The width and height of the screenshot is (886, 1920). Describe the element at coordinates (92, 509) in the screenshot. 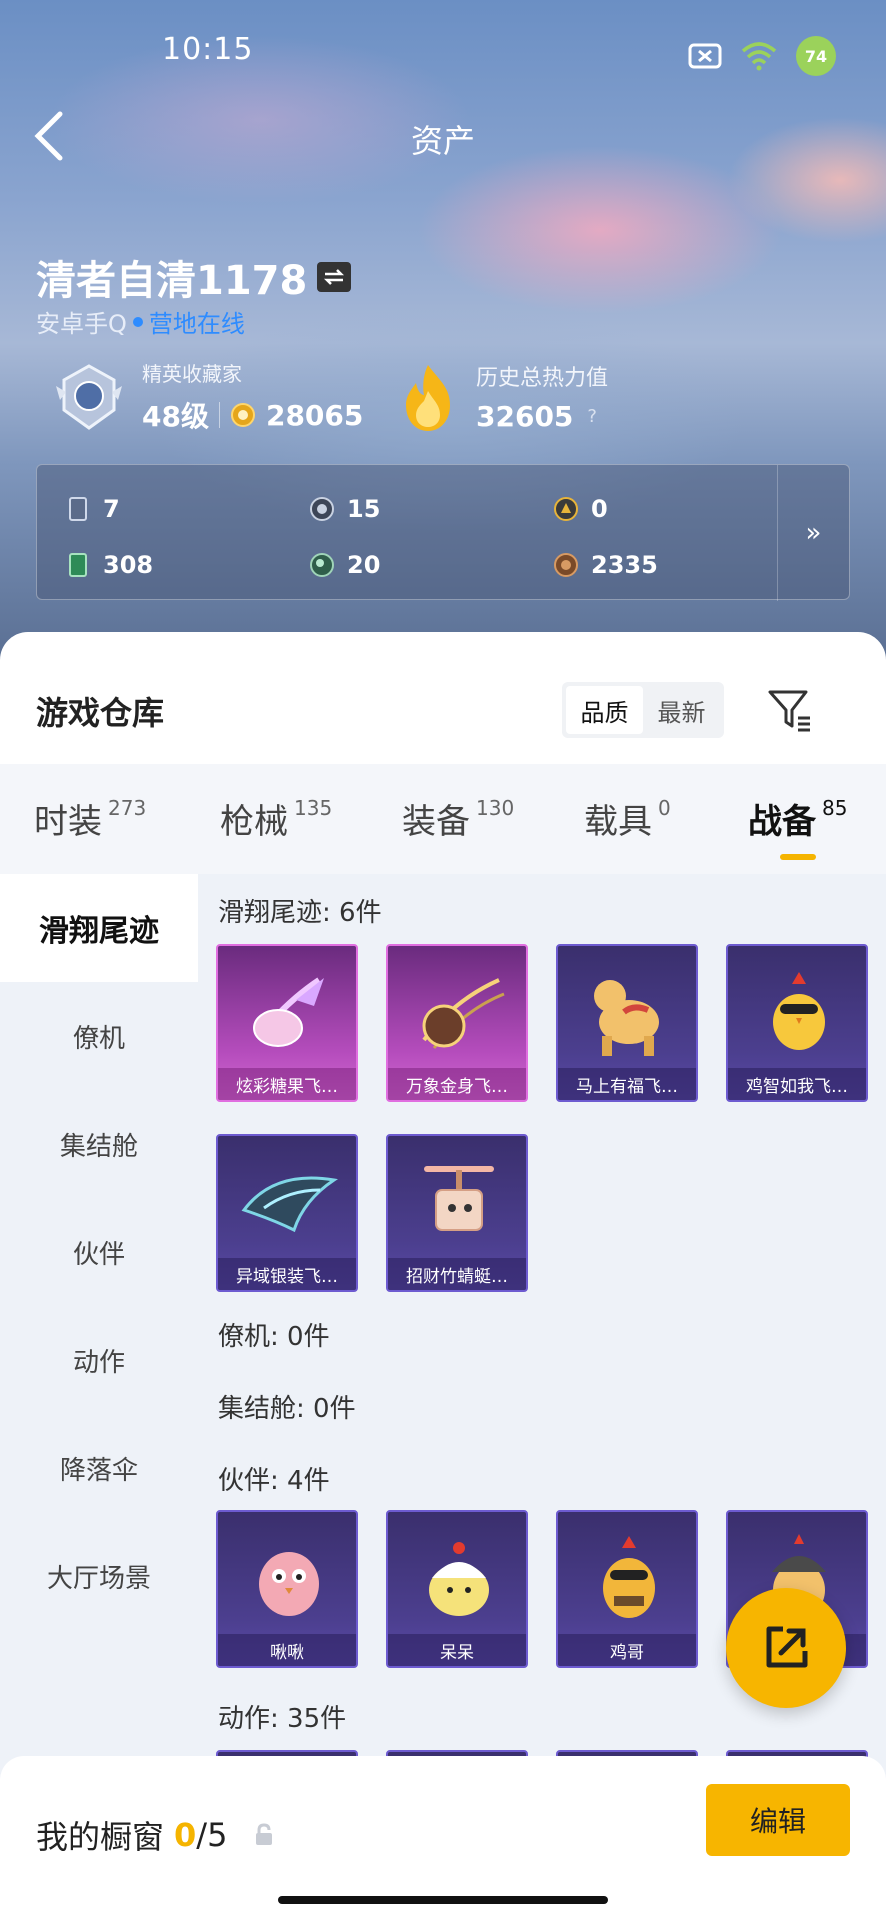

I see `stat-item: 7` at that location.